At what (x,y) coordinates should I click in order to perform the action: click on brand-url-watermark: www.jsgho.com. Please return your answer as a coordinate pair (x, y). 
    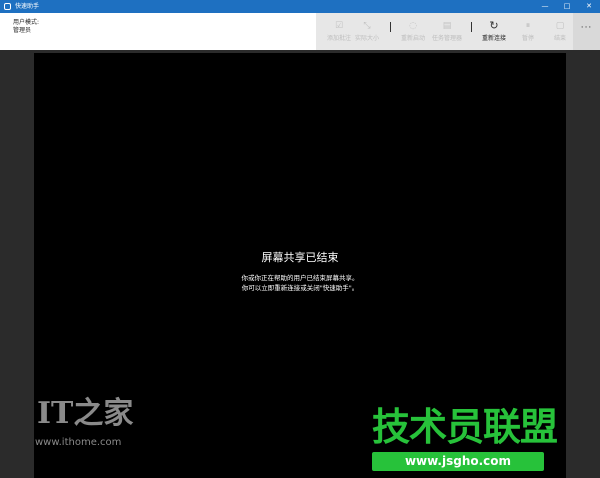
    Looking at the image, I should click on (458, 461).